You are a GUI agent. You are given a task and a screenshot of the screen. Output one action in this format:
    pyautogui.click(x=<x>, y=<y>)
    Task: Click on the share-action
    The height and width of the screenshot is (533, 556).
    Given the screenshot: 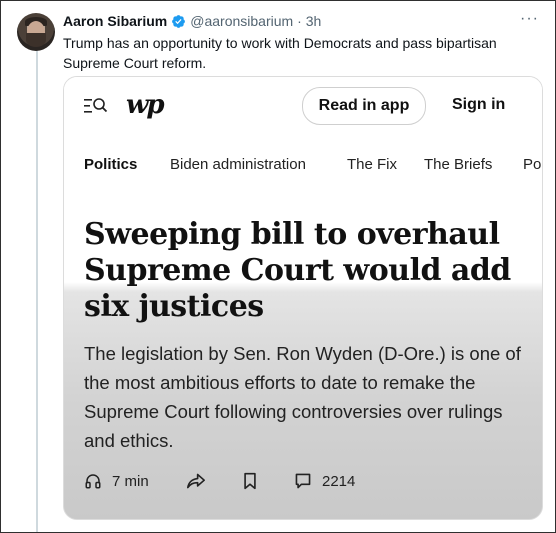 What is the action you would take?
    pyautogui.click(x=196, y=481)
    